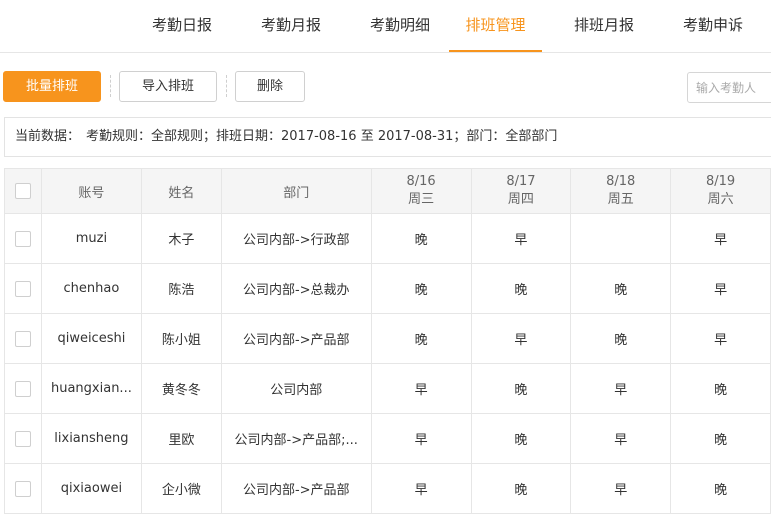 The image size is (771, 514). What do you see at coordinates (400, 25) in the screenshot?
I see `tab-attendance-details: 考勤明细` at bounding box center [400, 25].